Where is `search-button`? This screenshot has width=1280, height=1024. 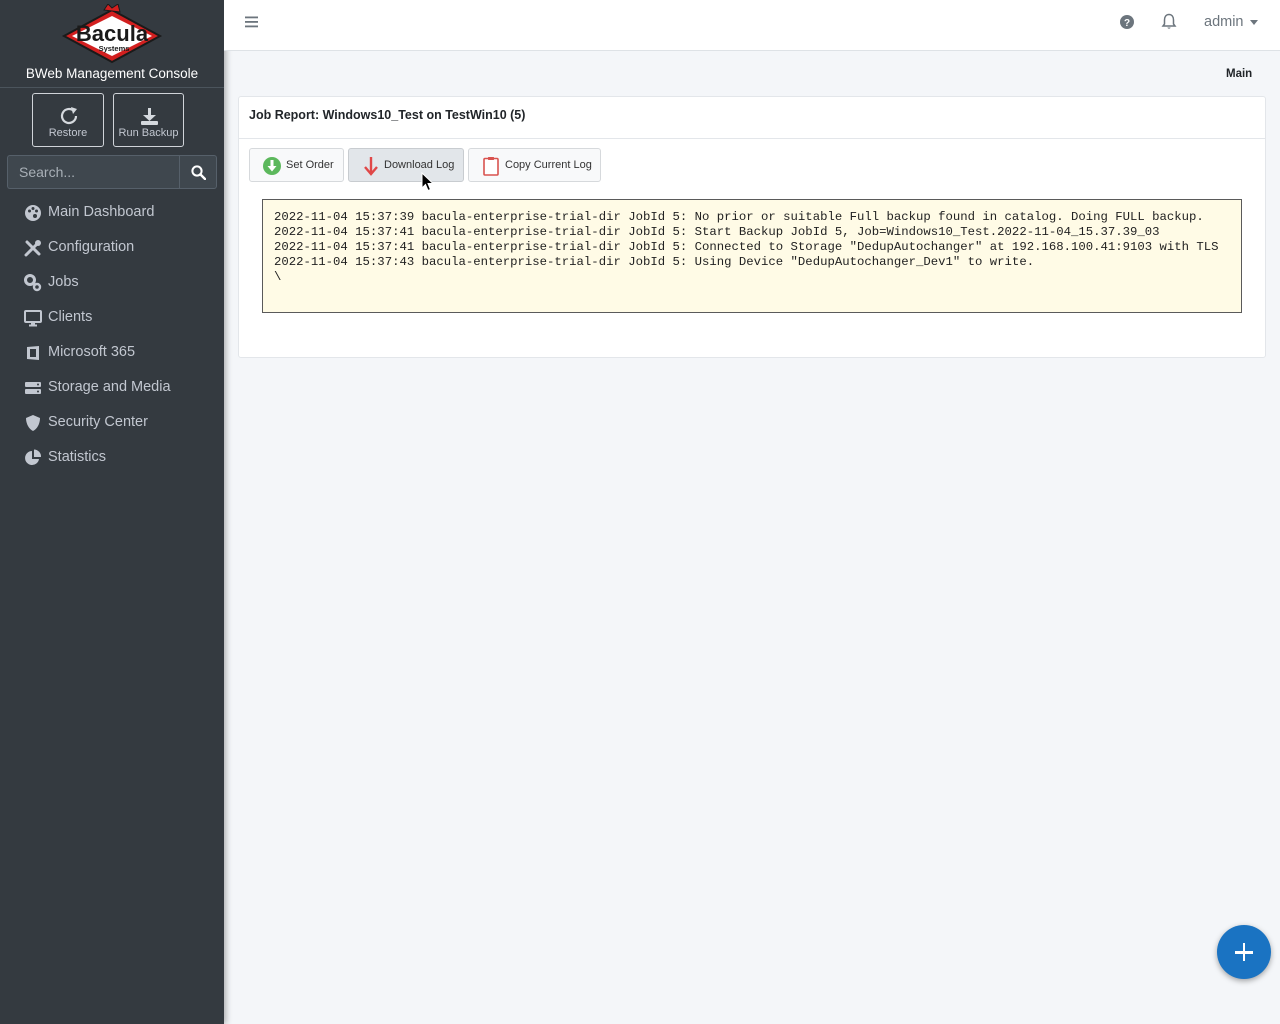
search-button is located at coordinates (198, 172).